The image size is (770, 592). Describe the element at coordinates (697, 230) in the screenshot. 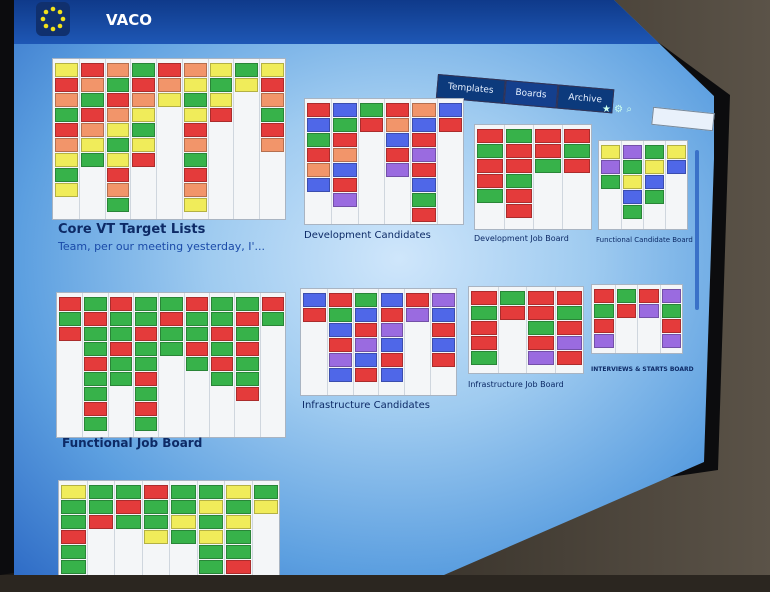

I see `scrollbar` at that location.